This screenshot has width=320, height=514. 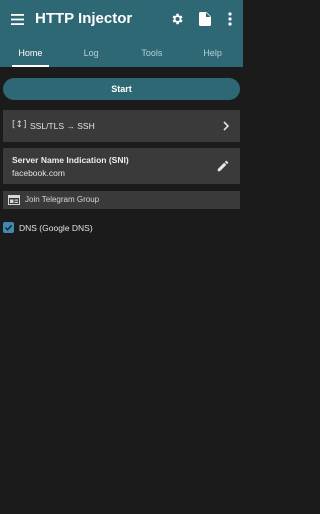 What do you see at coordinates (62, 126) in the screenshot?
I see `tunnel-mode-label: SSL/TLS → SSH` at bounding box center [62, 126].